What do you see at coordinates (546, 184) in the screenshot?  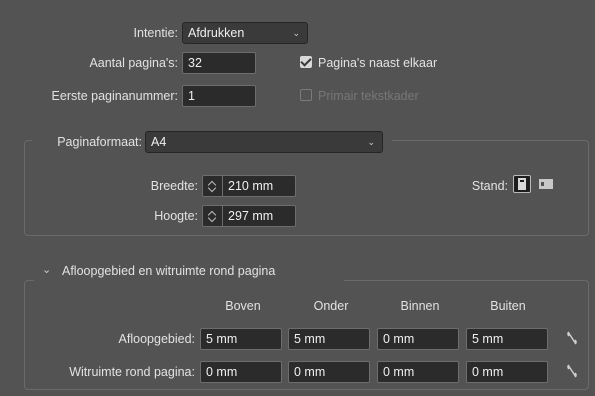 I see `landscape-icon` at bounding box center [546, 184].